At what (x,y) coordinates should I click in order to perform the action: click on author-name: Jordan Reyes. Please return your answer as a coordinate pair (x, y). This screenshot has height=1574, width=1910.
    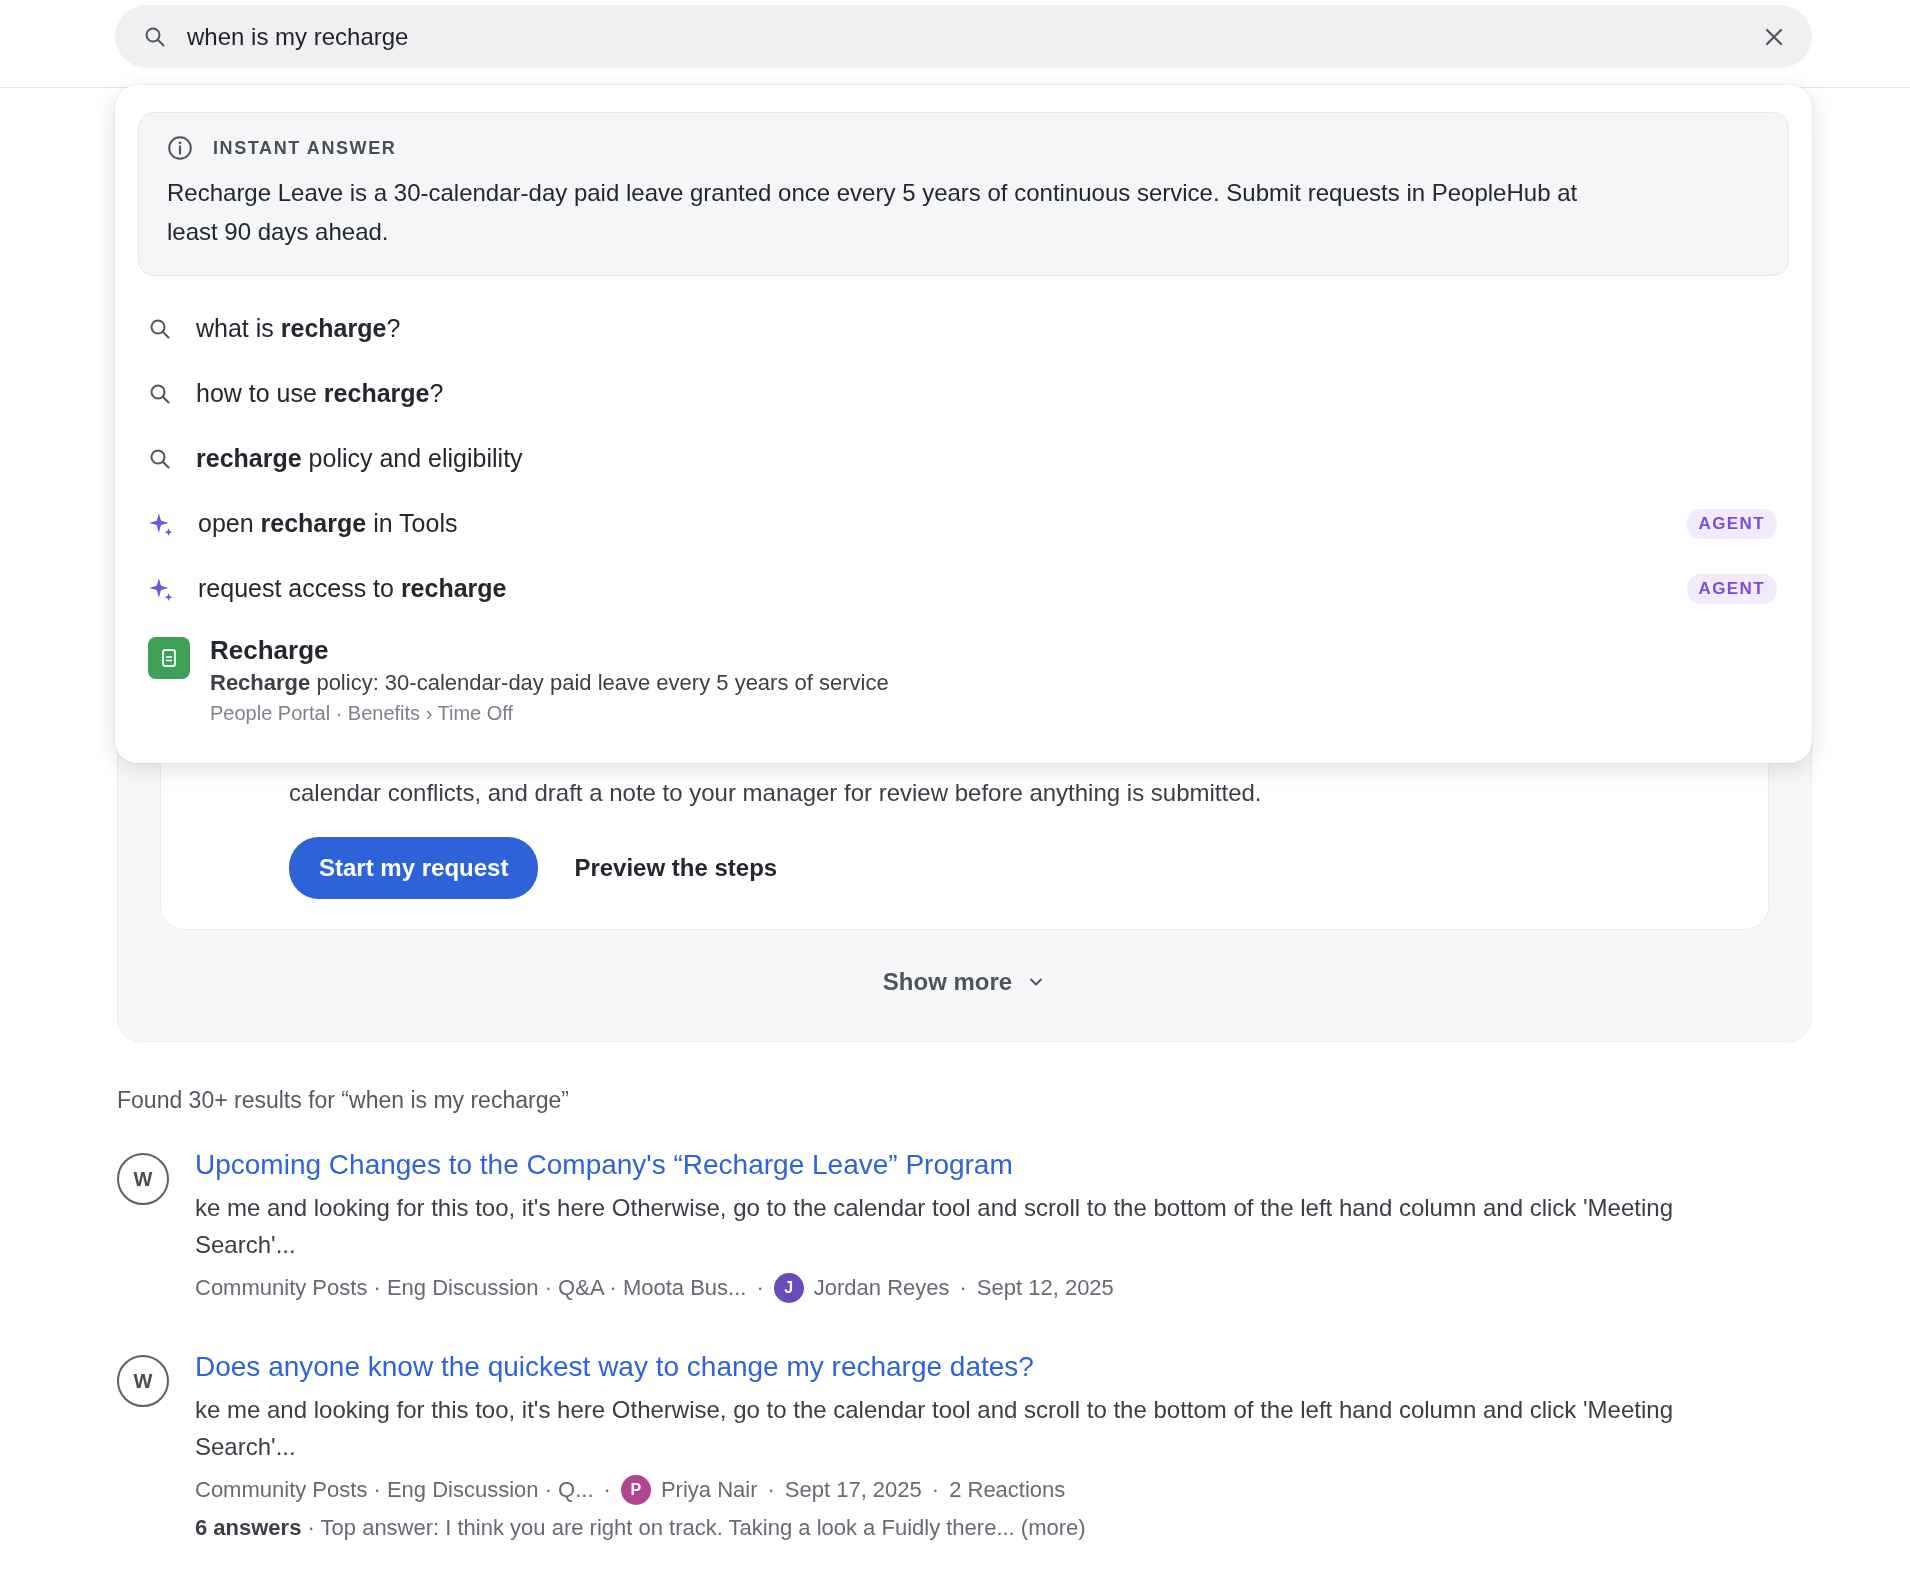
    Looking at the image, I should click on (881, 1288).